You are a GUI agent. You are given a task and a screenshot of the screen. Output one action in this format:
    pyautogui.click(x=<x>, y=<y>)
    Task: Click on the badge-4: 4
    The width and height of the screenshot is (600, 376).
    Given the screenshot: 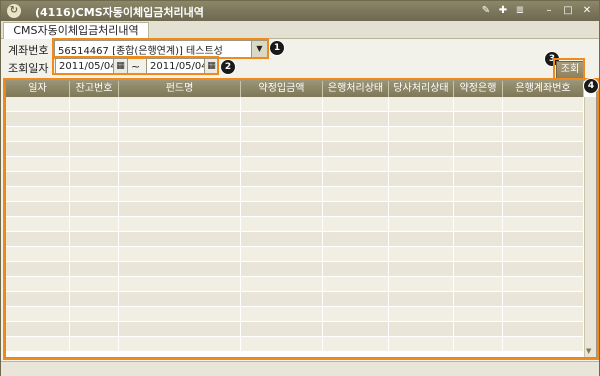 What is the action you would take?
    pyautogui.click(x=591, y=86)
    